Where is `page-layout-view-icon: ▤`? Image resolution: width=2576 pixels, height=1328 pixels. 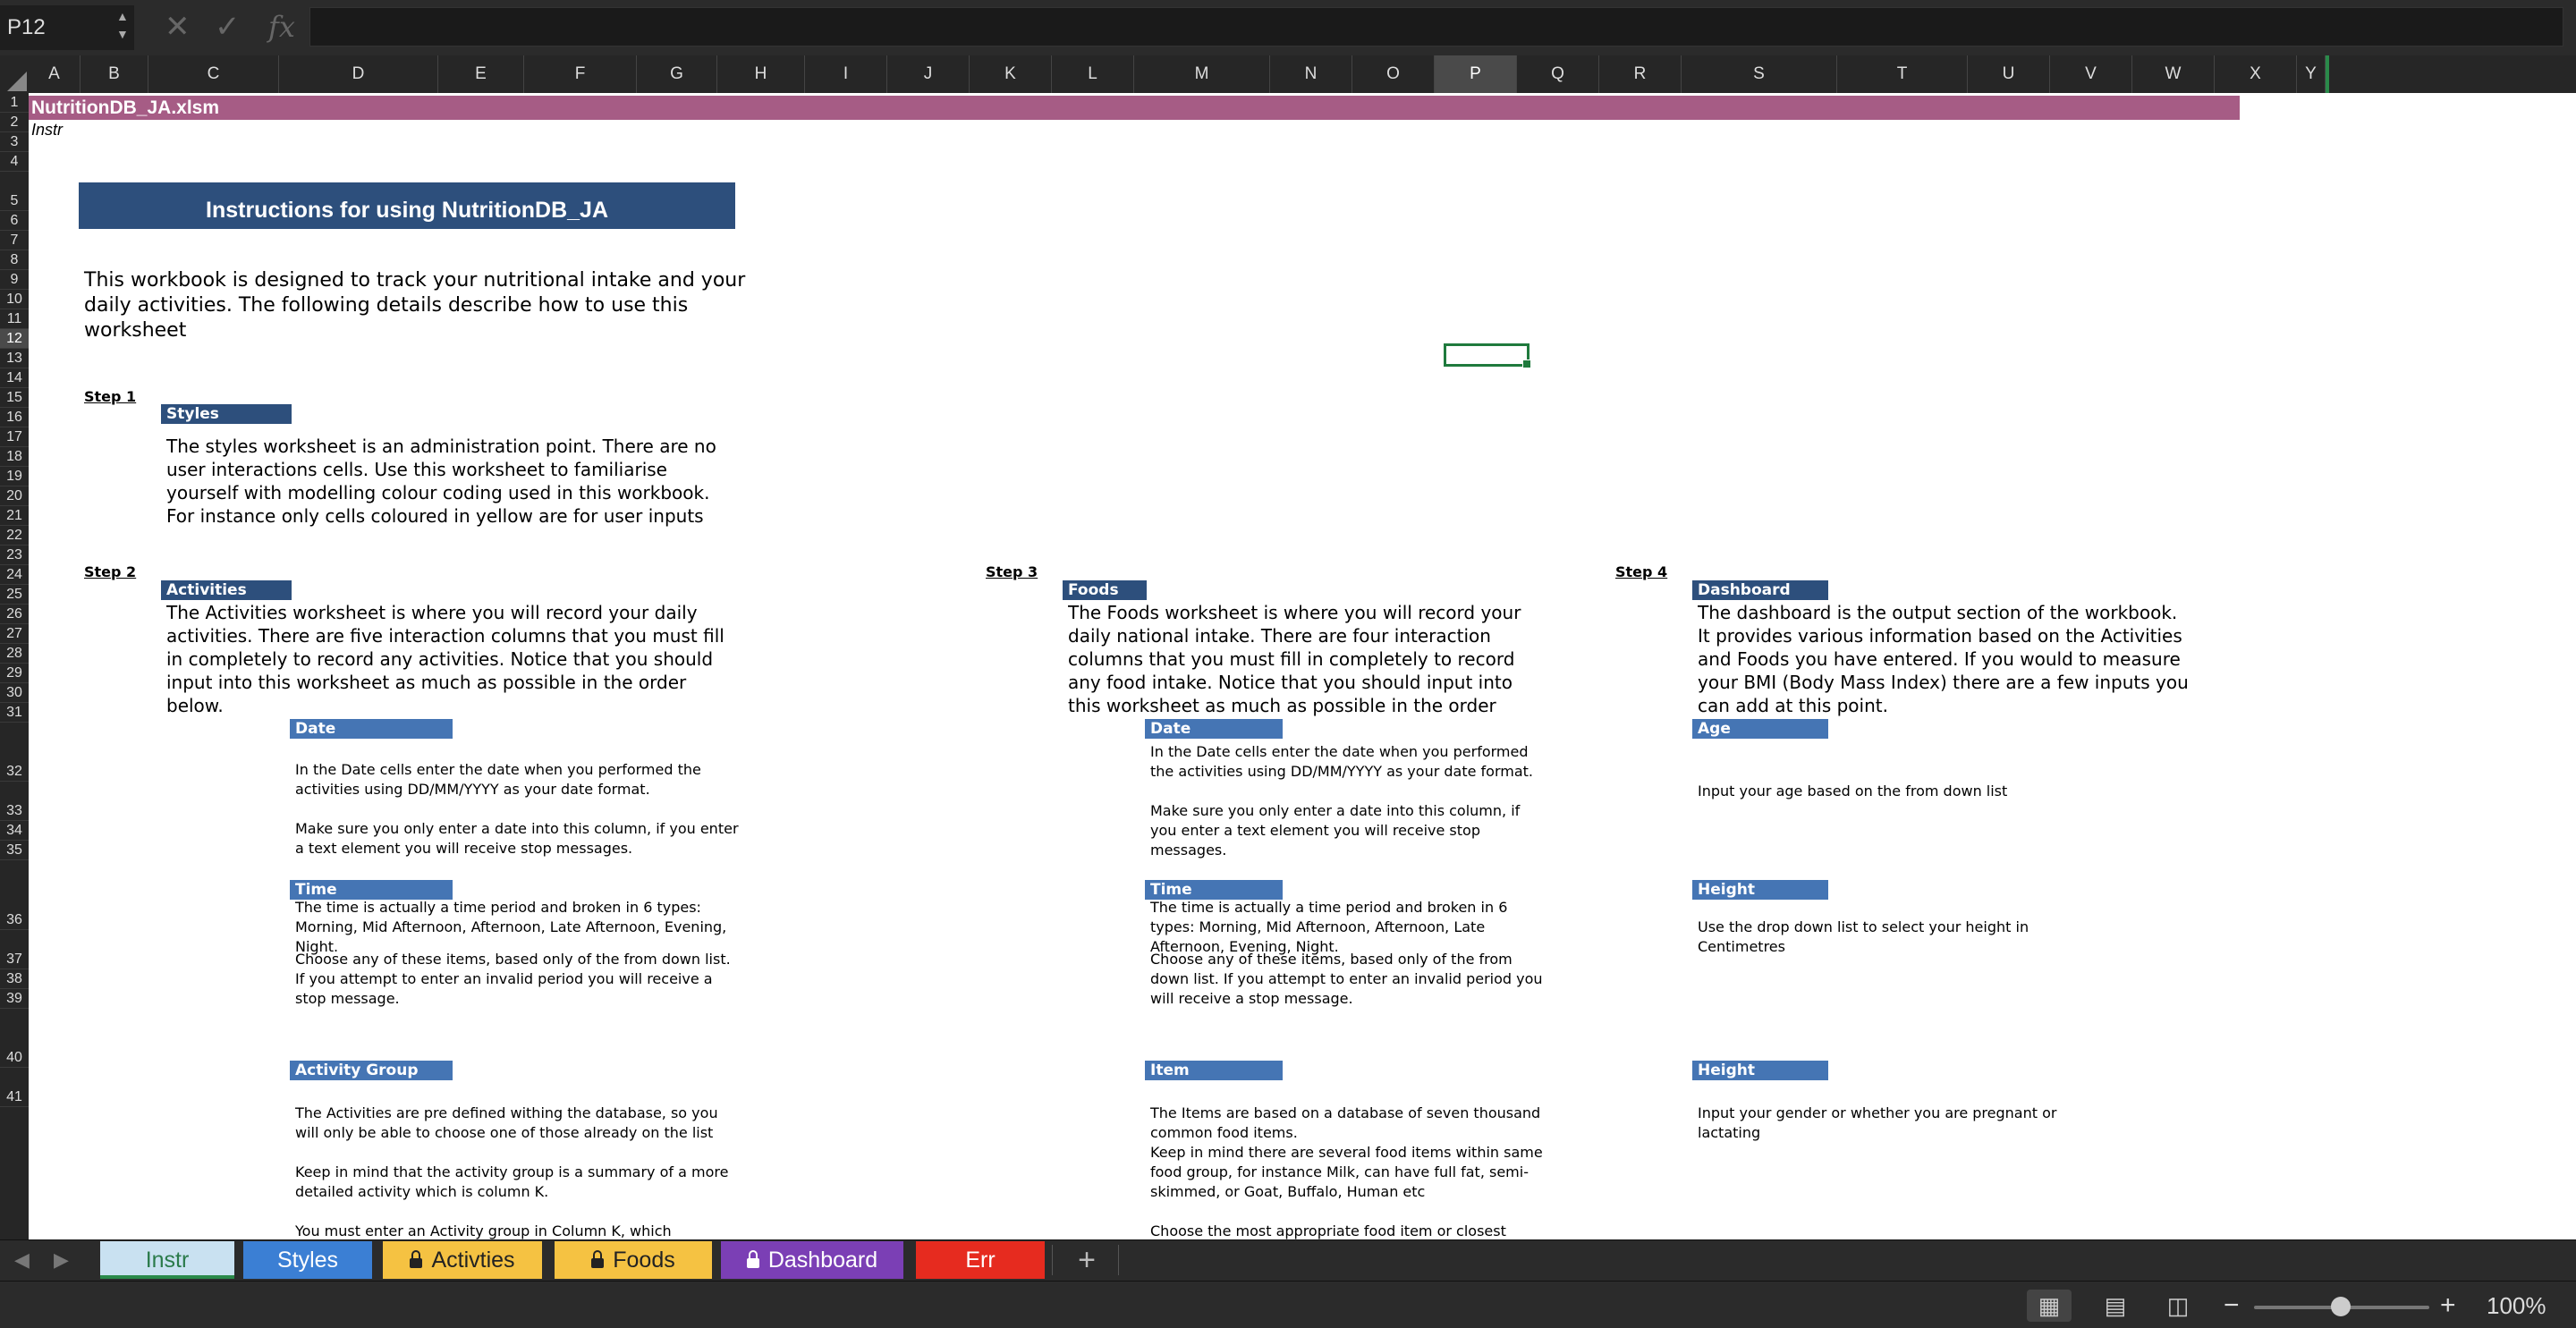
page-layout-view-icon: ▤ is located at coordinates (2115, 1306).